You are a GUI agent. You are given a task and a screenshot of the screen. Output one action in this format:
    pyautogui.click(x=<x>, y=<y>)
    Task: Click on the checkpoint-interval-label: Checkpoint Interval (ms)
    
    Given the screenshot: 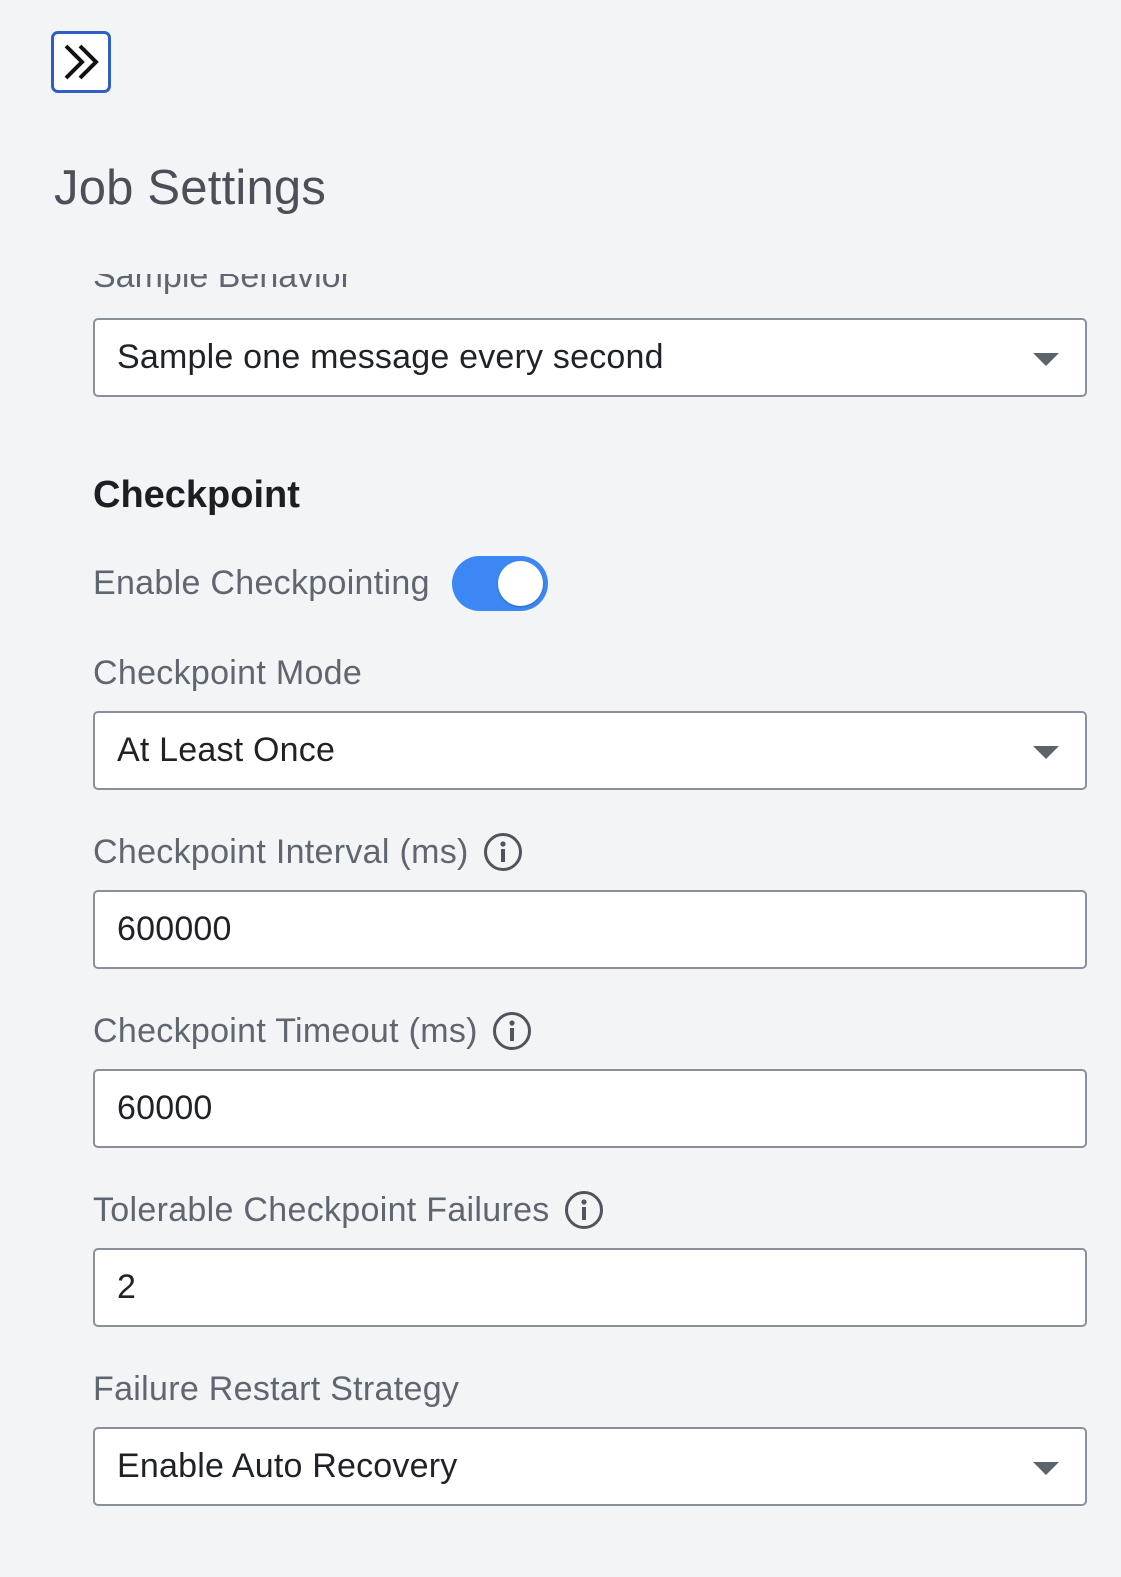 What is the action you would take?
    pyautogui.click(x=281, y=851)
    